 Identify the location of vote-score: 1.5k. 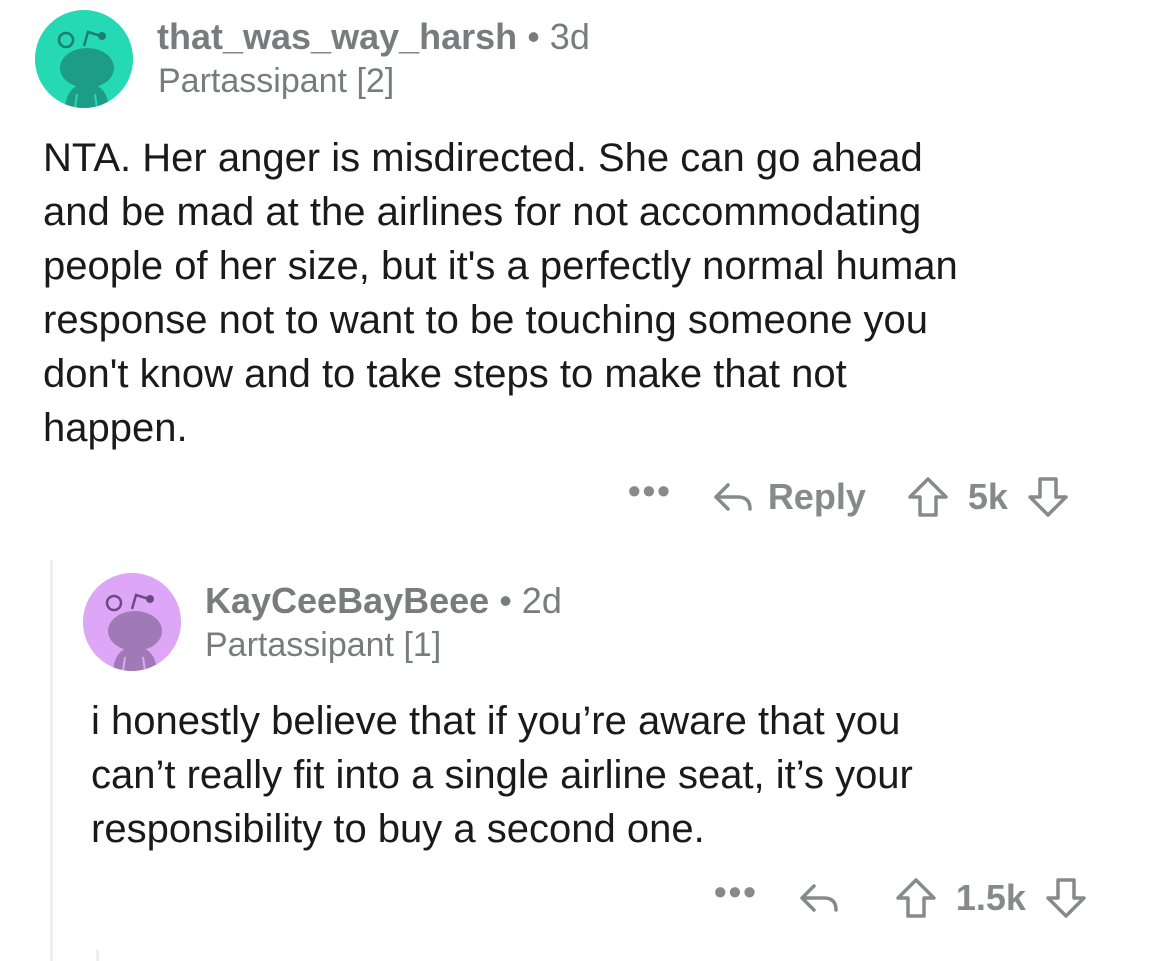
(990, 897).